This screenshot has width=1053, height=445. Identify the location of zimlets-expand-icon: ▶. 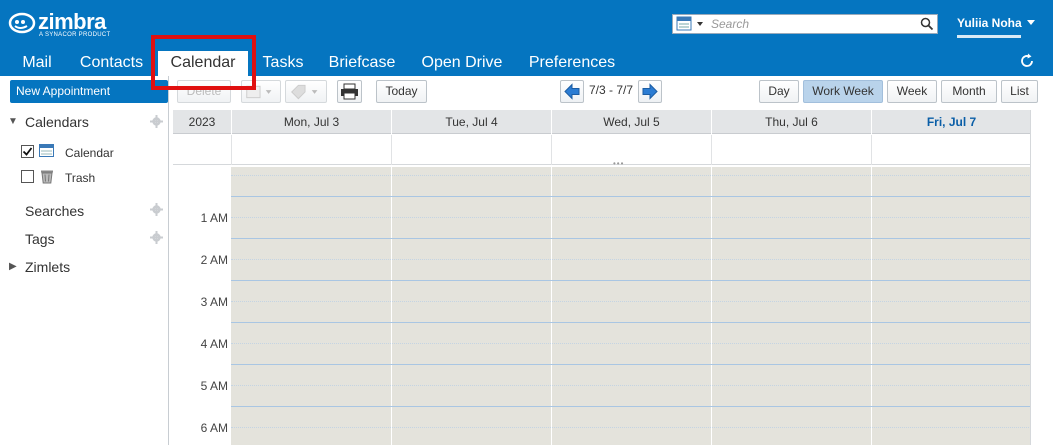
(13, 266).